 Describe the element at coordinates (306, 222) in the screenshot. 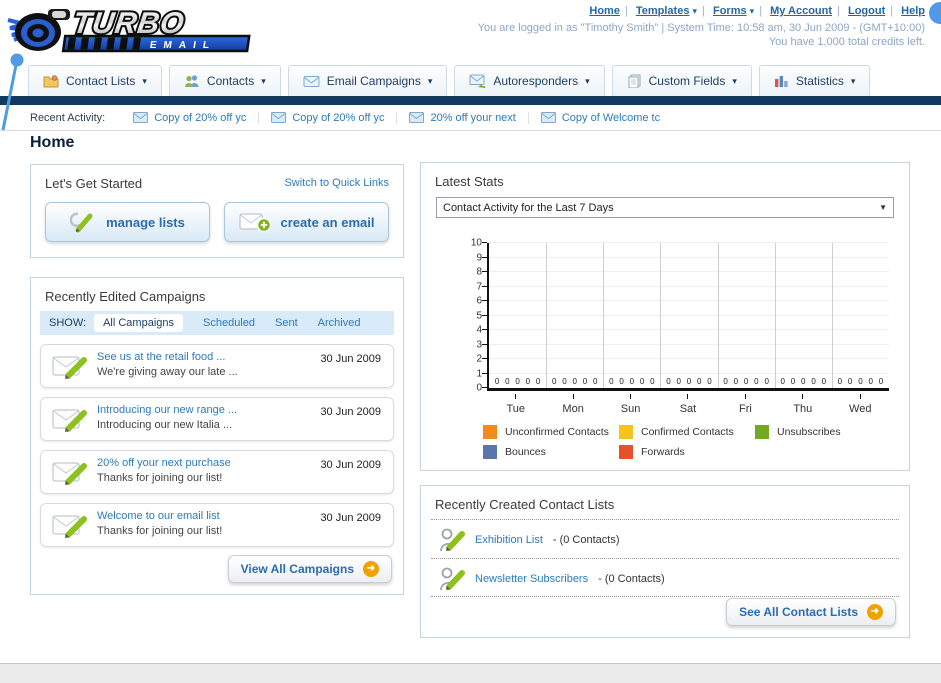

I see `create-email-button: create an email` at that location.